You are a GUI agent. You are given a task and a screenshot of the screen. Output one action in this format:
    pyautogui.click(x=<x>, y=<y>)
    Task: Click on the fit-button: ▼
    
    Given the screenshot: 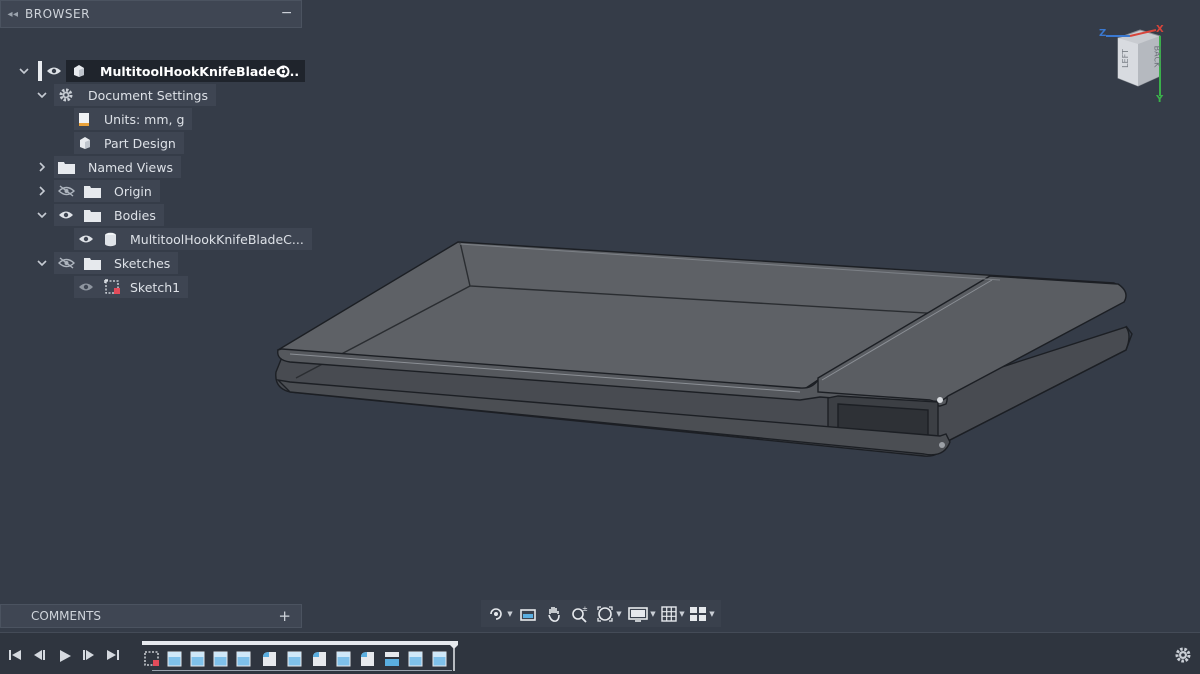 What is the action you would take?
    pyautogui.click(x=609, y=614)
    